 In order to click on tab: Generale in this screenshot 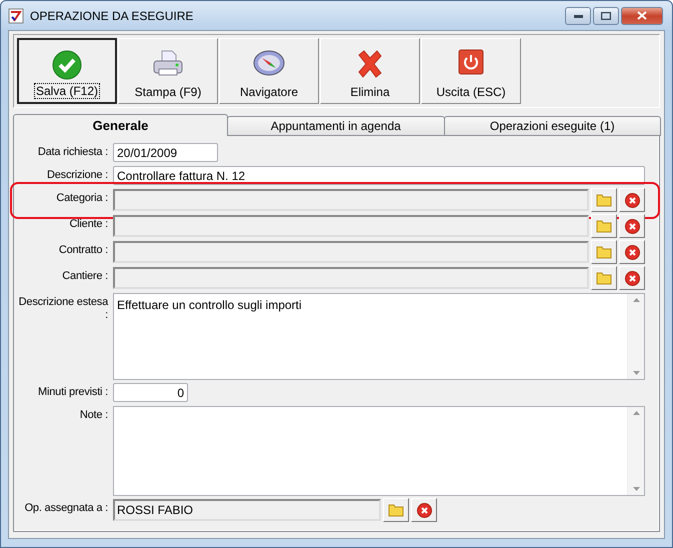, I will do `click(120, 125)`.